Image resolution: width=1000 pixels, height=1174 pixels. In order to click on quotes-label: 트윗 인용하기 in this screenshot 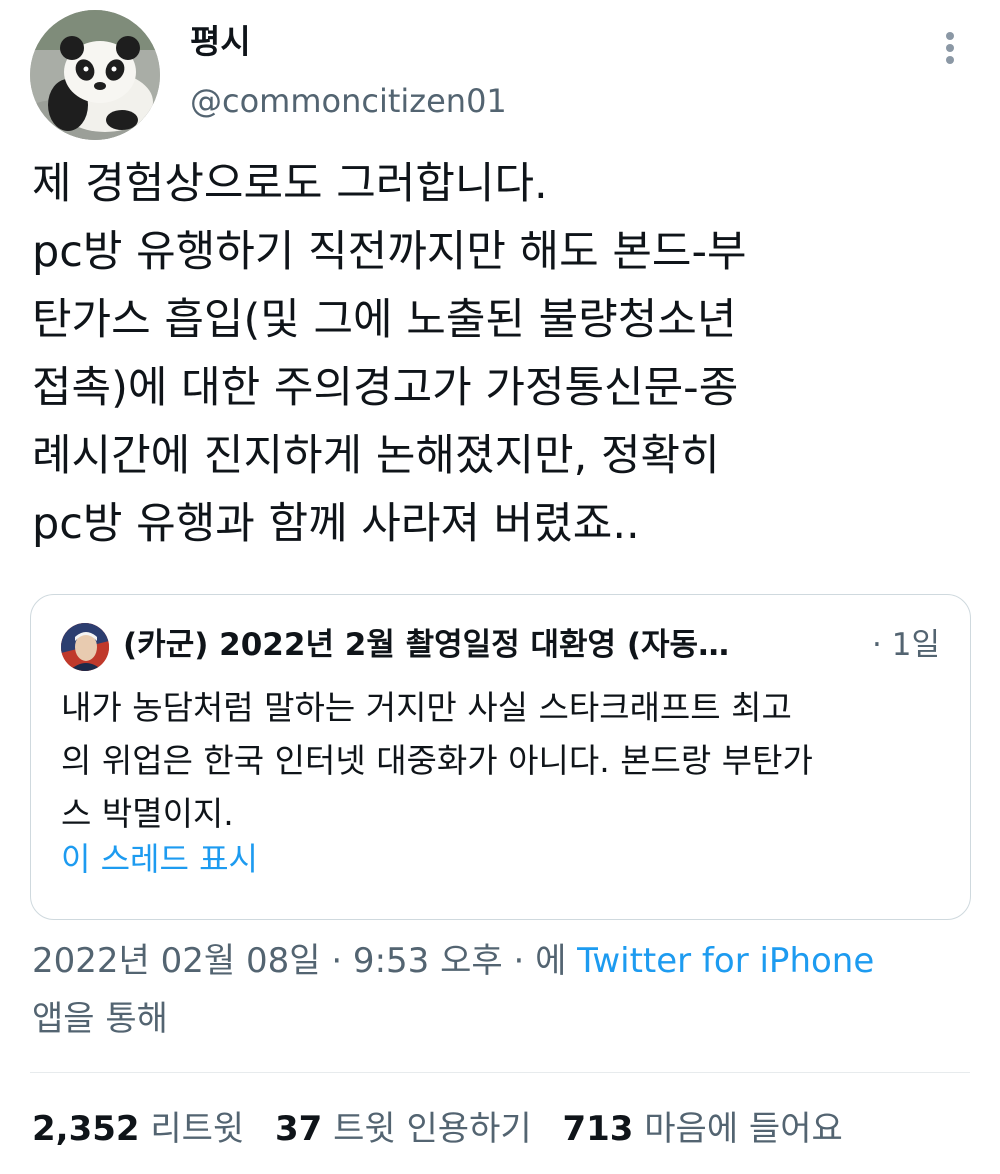, I will do `click(432, 1129)`.